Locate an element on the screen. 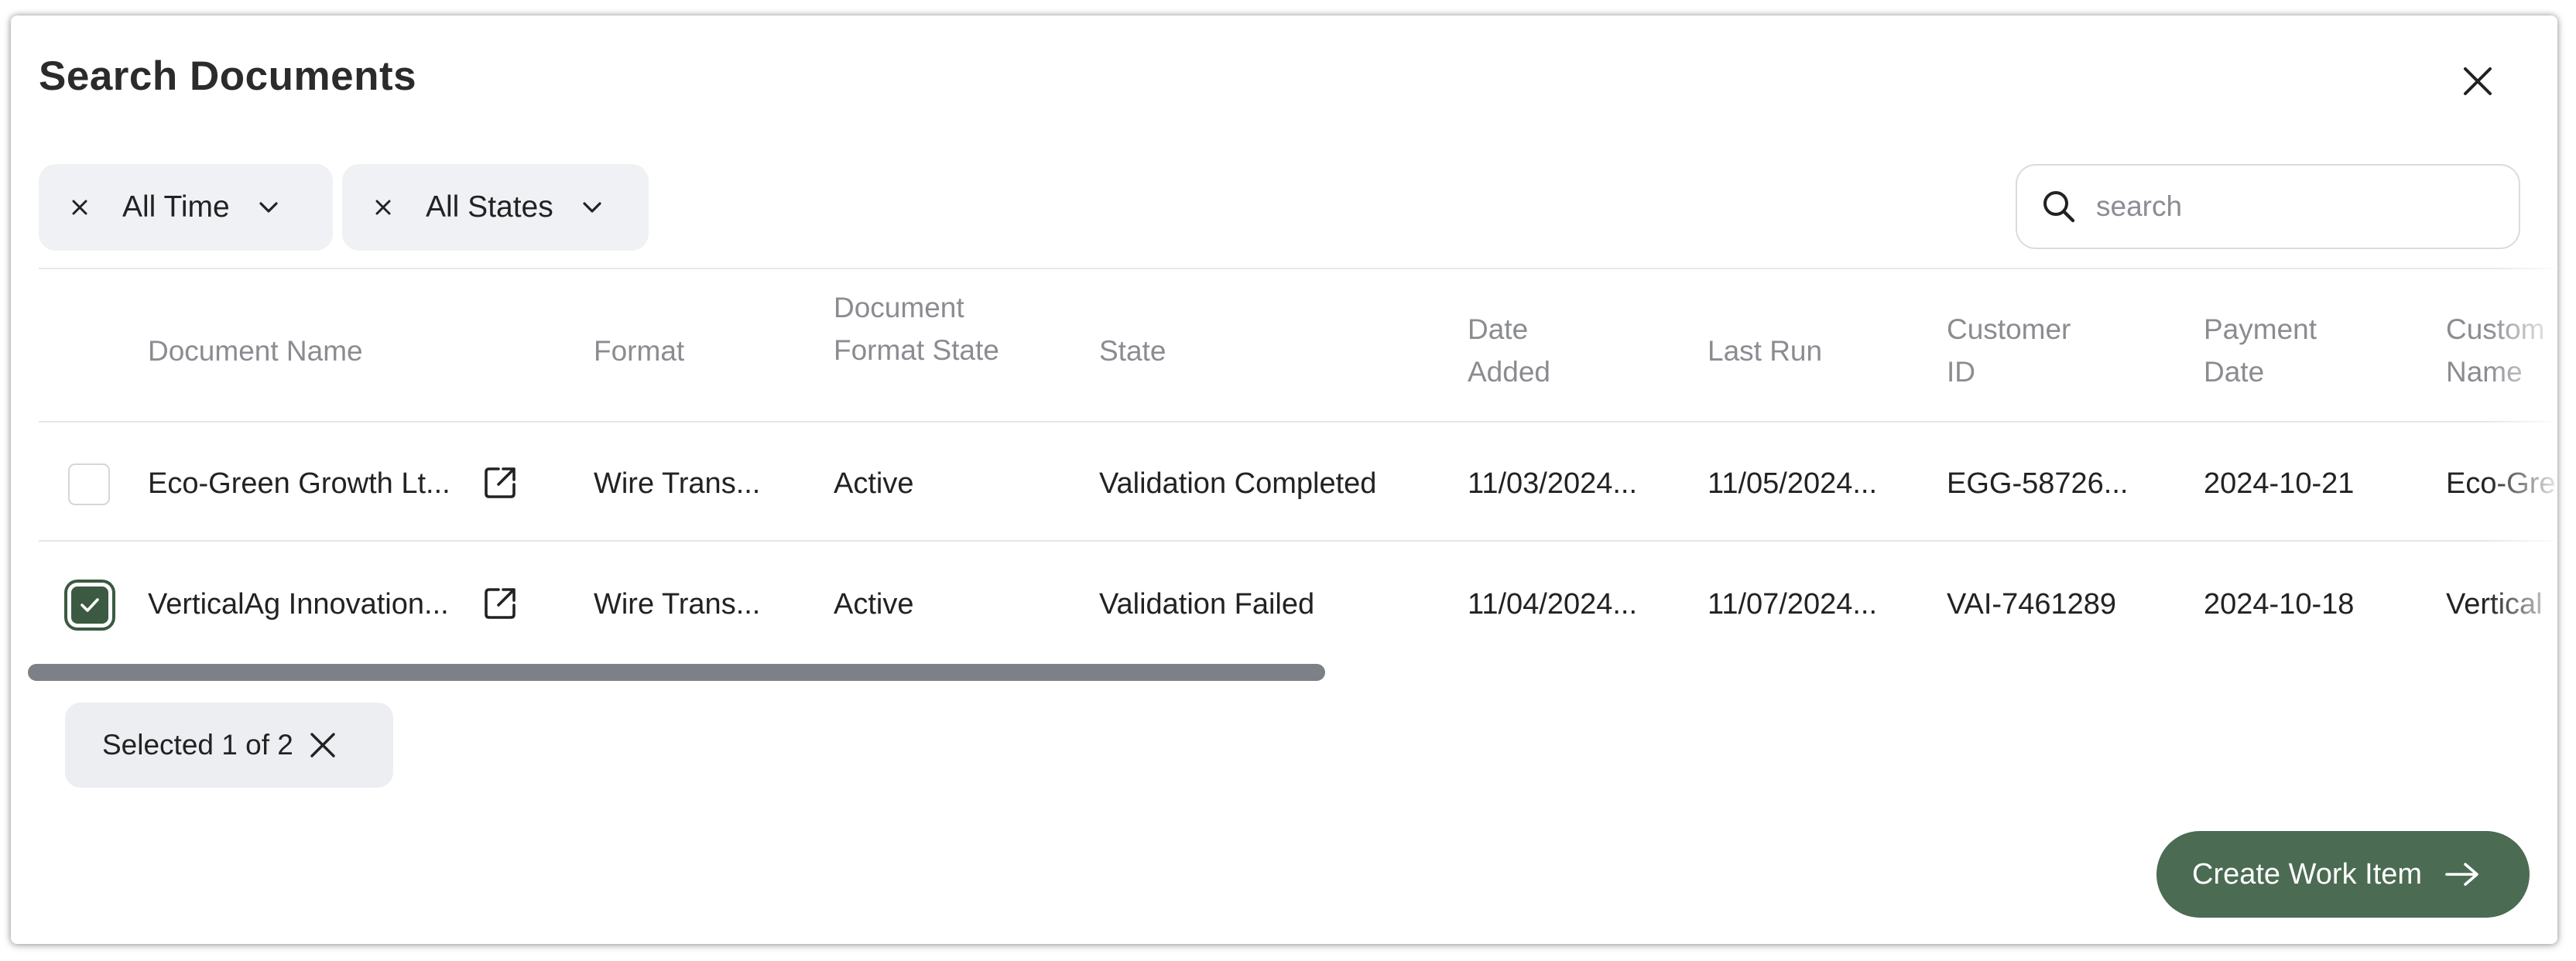  create-work-item-button: Create Work Item is located at coordinates (2343, 874).